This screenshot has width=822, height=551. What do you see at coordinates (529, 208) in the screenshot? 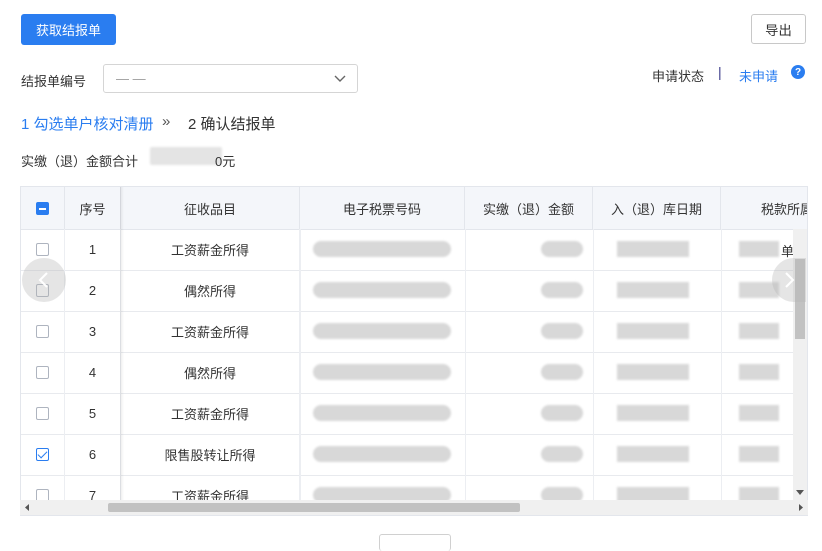
I see `header-amount: 实缴（退）金额` at bounding box center [529, 208].